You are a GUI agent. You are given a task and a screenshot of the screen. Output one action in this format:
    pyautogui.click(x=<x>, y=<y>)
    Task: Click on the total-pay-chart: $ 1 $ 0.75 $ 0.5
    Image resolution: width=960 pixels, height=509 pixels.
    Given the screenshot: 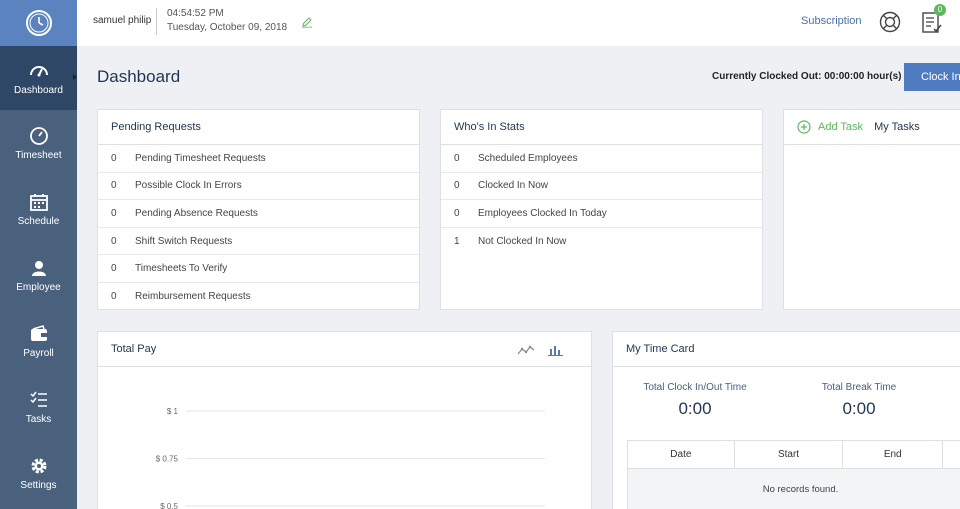 What is the action you would take?
    pyautogui.click(x=350, y=458)
    